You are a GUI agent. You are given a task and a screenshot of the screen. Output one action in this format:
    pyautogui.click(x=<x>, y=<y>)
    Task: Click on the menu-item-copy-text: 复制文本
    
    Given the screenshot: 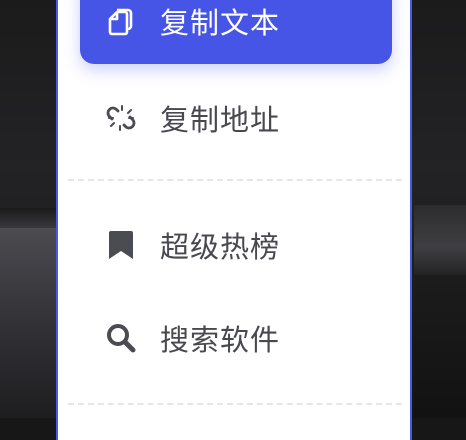 What is the action you would take?
    pyautogui.click(x=236, y=32)
    